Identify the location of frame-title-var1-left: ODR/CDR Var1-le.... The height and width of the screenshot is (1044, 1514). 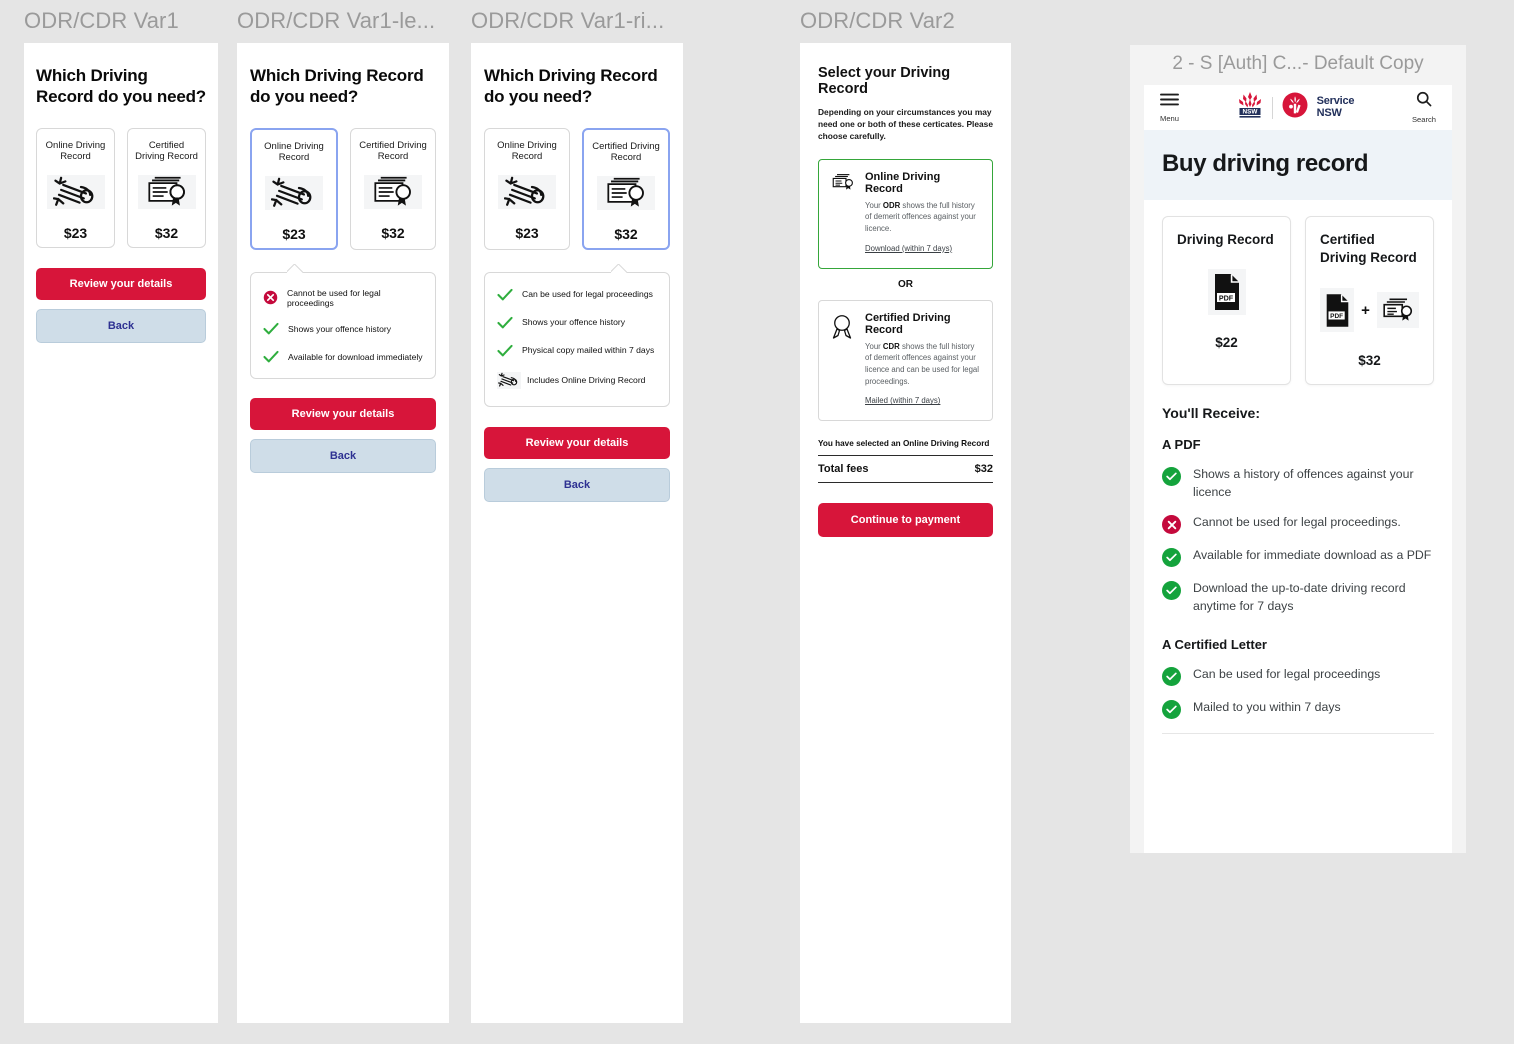
(336, 20).